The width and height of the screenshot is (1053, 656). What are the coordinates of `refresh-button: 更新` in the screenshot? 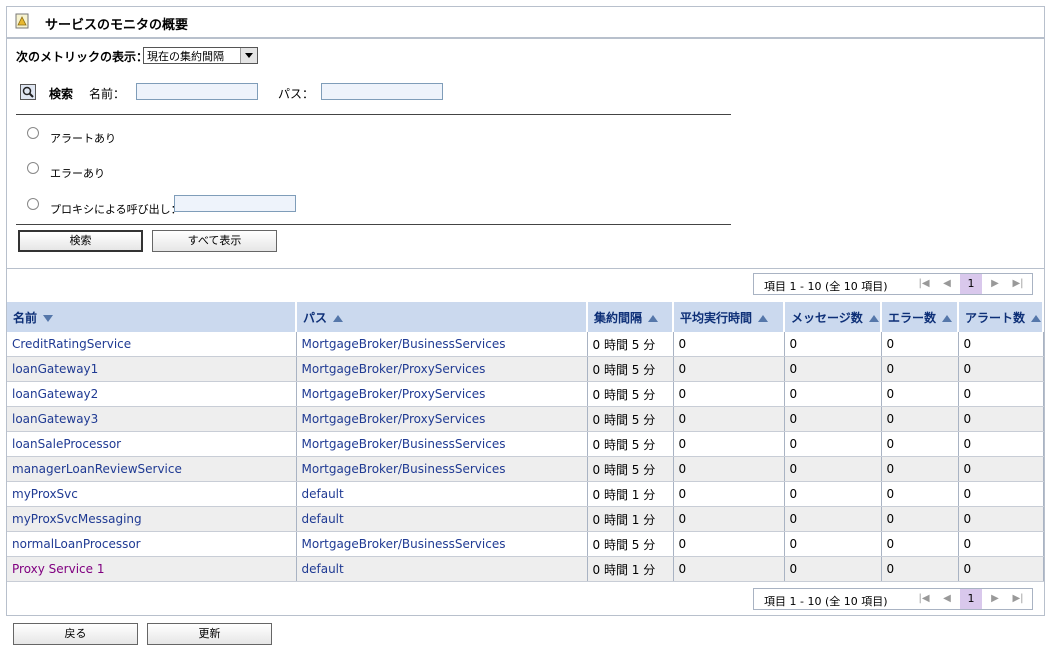 It's located at (209, 634).